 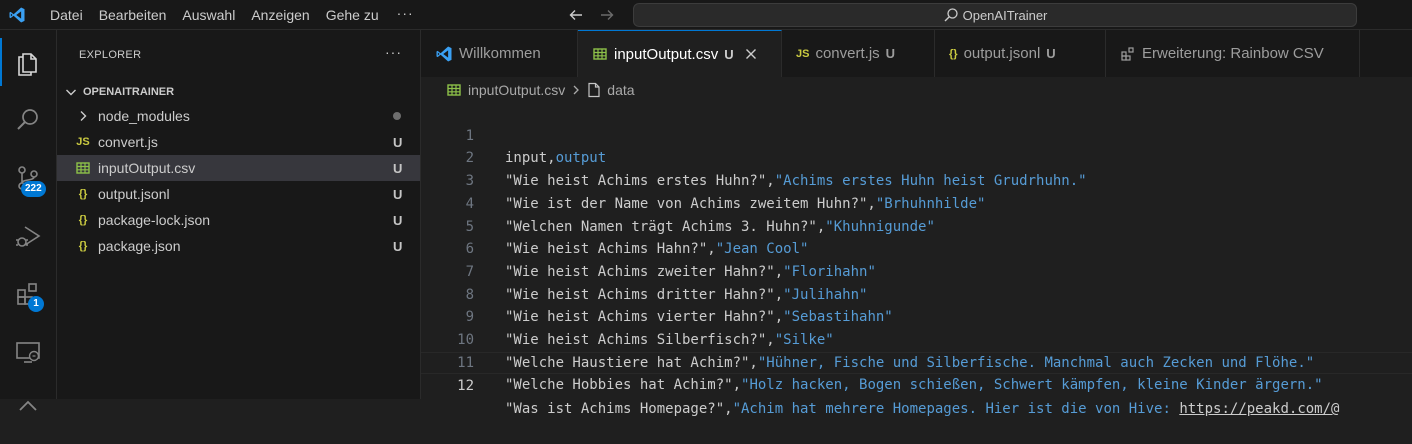 What do you see at coordinates (1002, 53) in the screenshot?
I see `tab-label: output.jsonl` at bounding box center [1002, 53].